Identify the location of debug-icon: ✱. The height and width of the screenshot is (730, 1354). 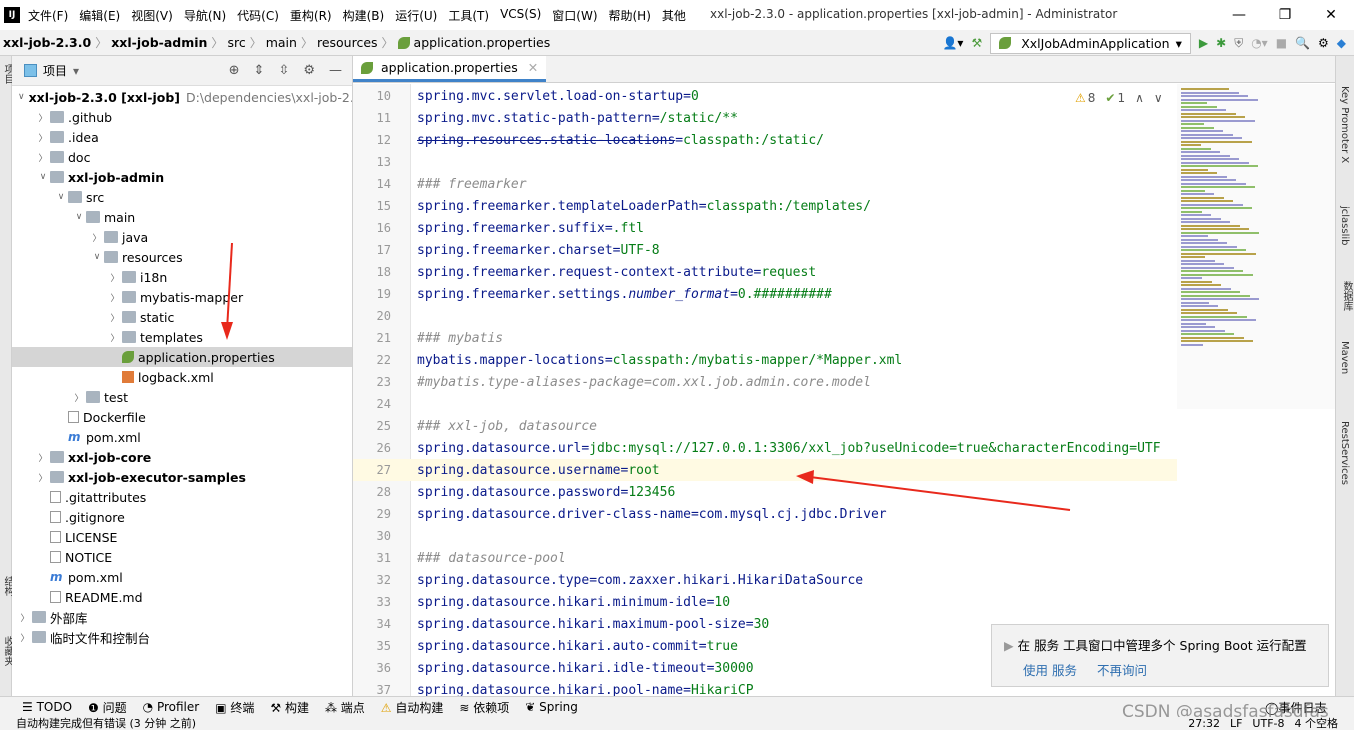
(1221, 43).